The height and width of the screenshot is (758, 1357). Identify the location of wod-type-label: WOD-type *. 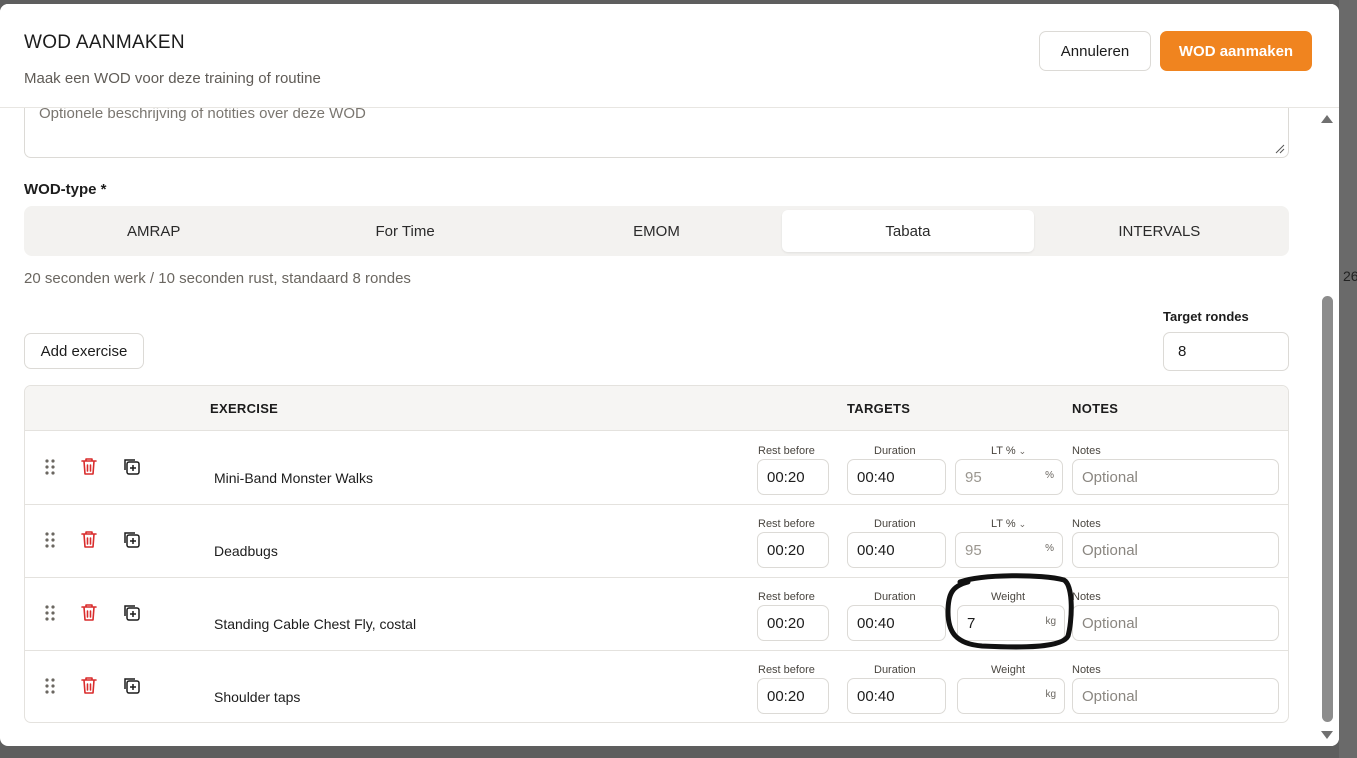
(65, 189).